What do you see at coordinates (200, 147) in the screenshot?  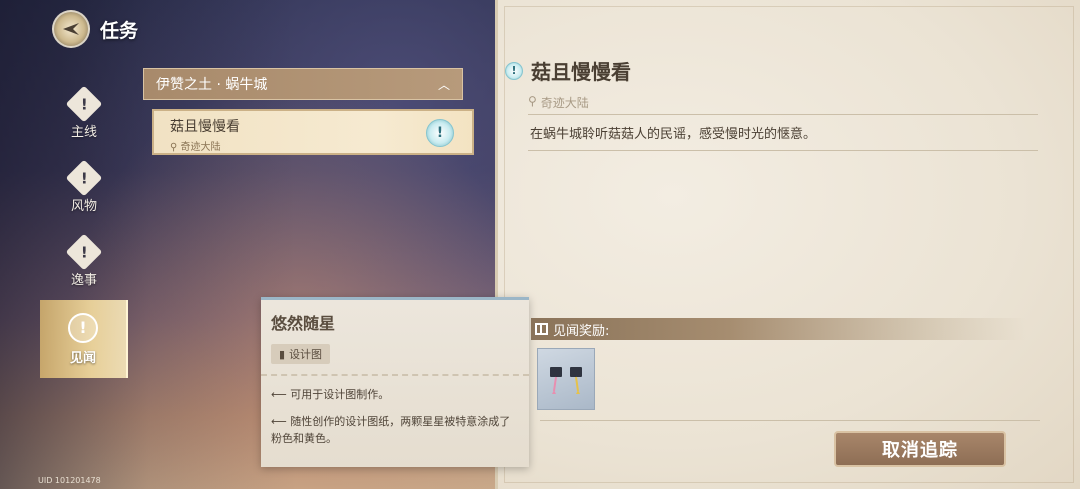 I see `quest-location-text: 奇迹大陆` at bounding box center [200, 147].